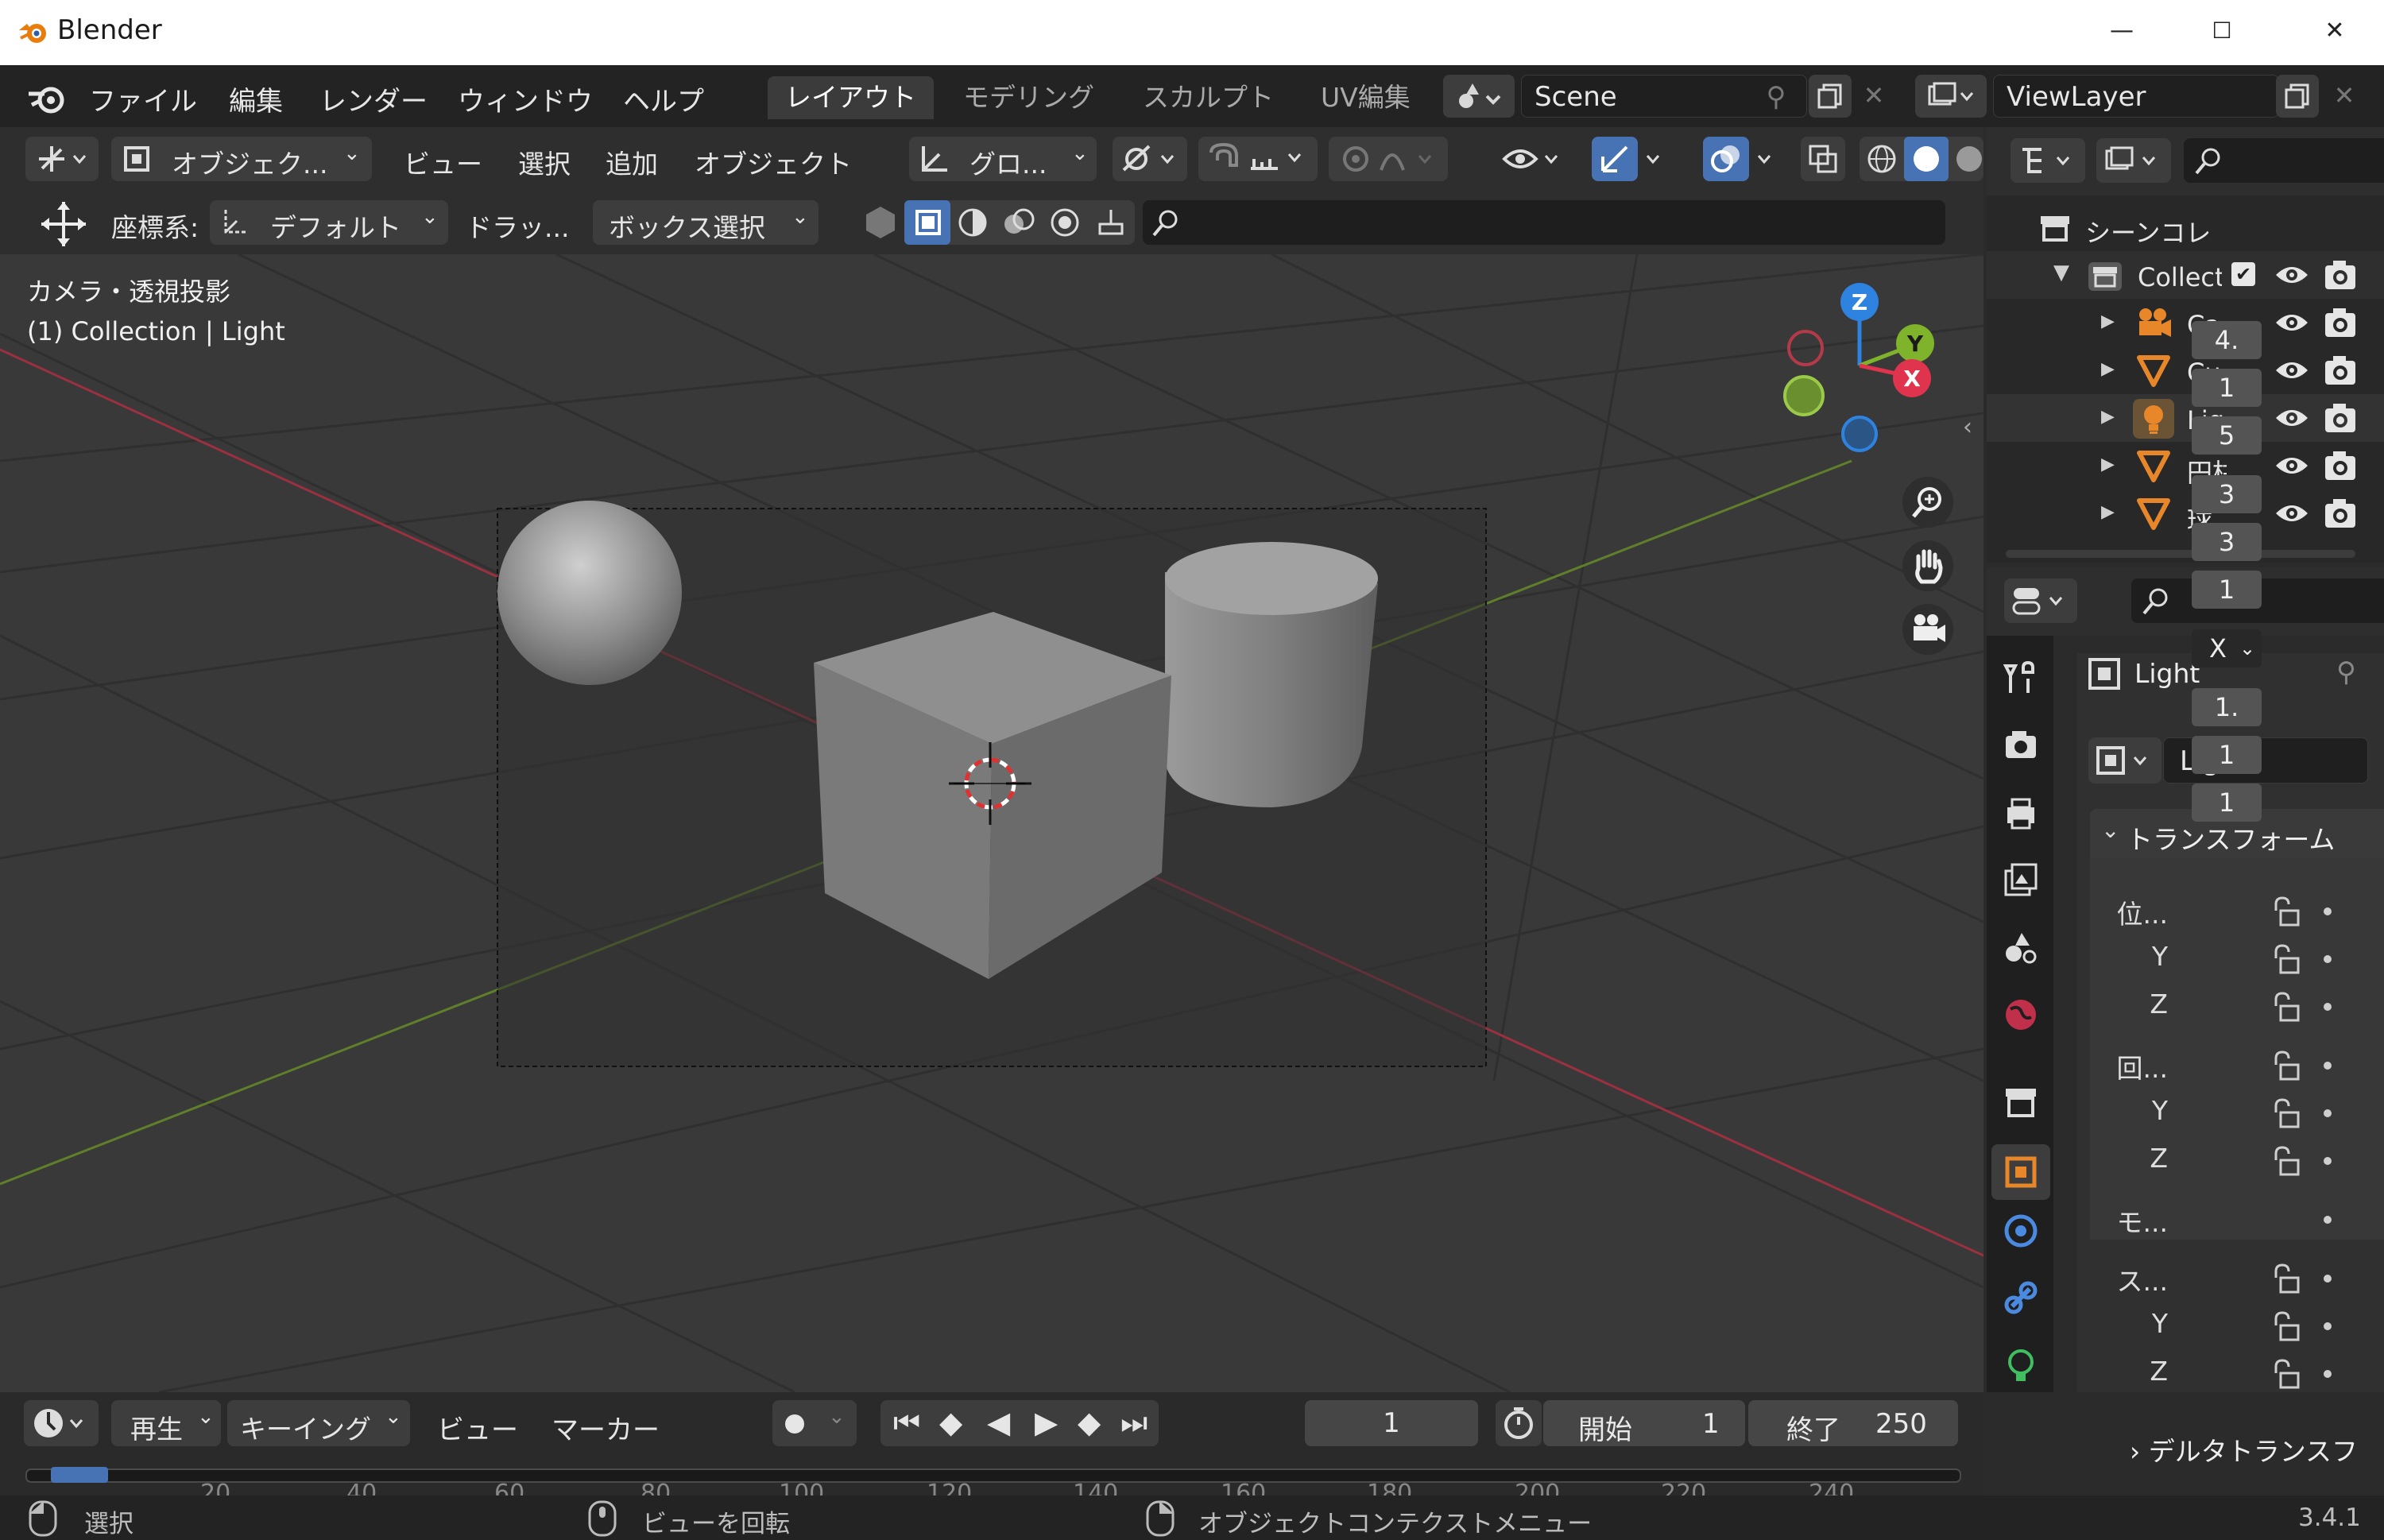 This screenshot has height=1540, width=2384. I want to click on sphere-object, so click(589, 593).